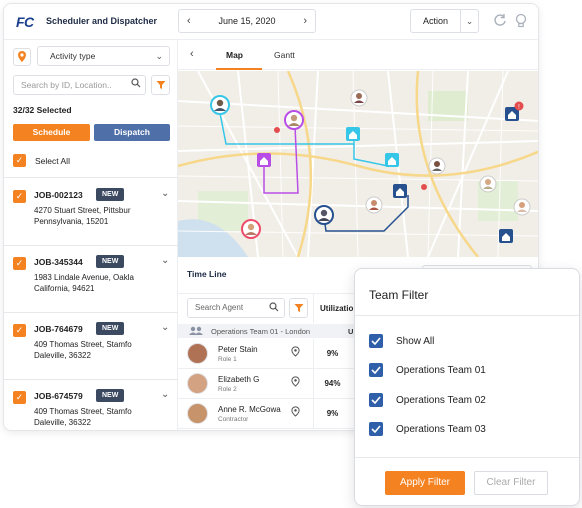 Image resolution: width=582 pixels, height=508 pixels. Describe the element at coordinates (284, 55) in the screenshot. I see `tab-gantt: Gantt` at that location.